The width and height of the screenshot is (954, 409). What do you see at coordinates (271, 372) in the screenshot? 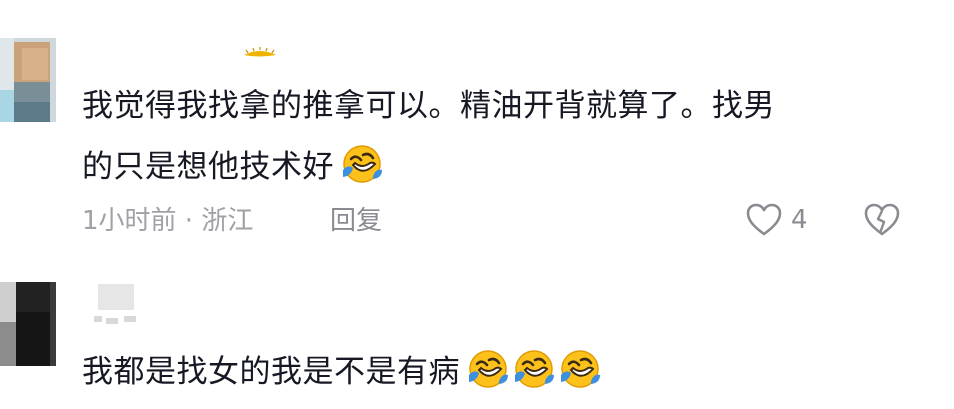
I see `comment-line: 我都是找女的我是不是有病` at bounding box center [271, 372].